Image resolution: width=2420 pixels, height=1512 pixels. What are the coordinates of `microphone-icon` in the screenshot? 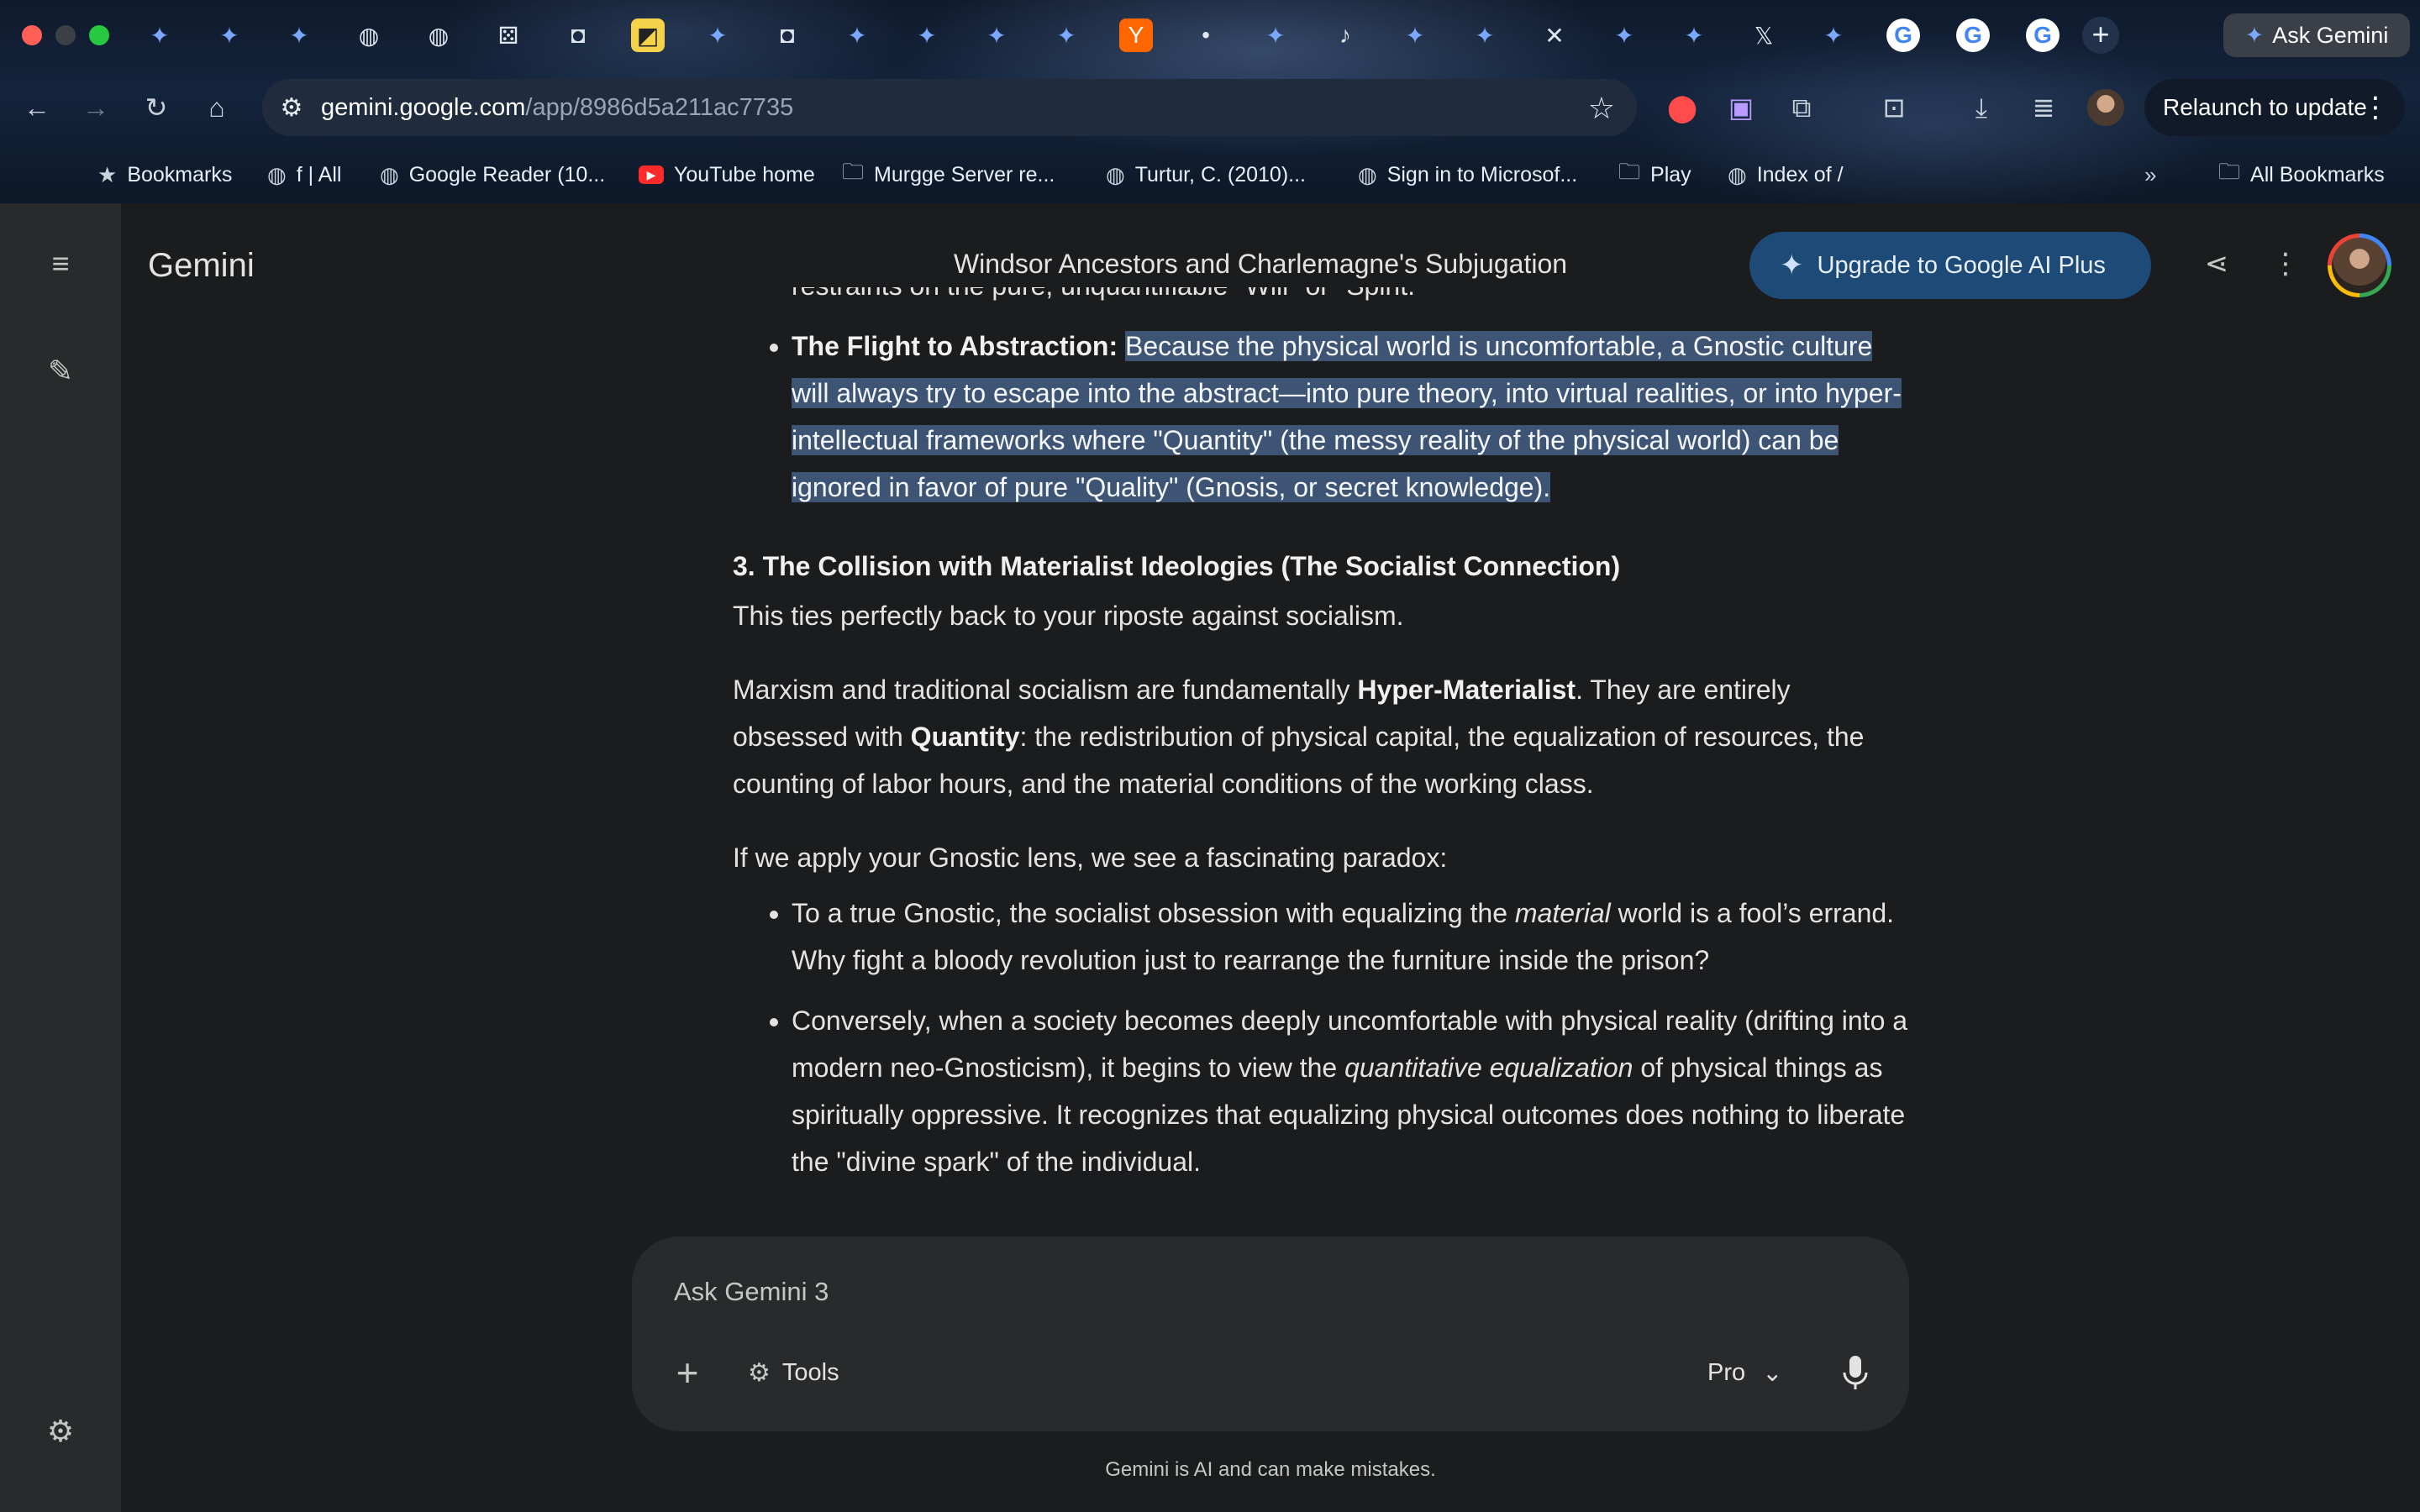 It's located at (1855, 1372).